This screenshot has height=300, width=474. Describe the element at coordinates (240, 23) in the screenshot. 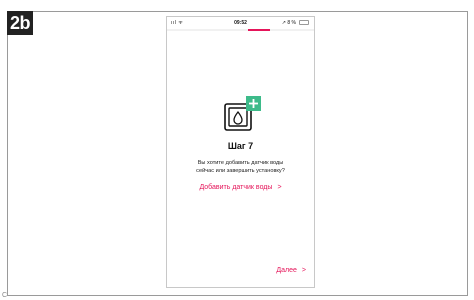

I see `status-bar: ııl ᯤ 09:52 ↗ 8 %` at that location.